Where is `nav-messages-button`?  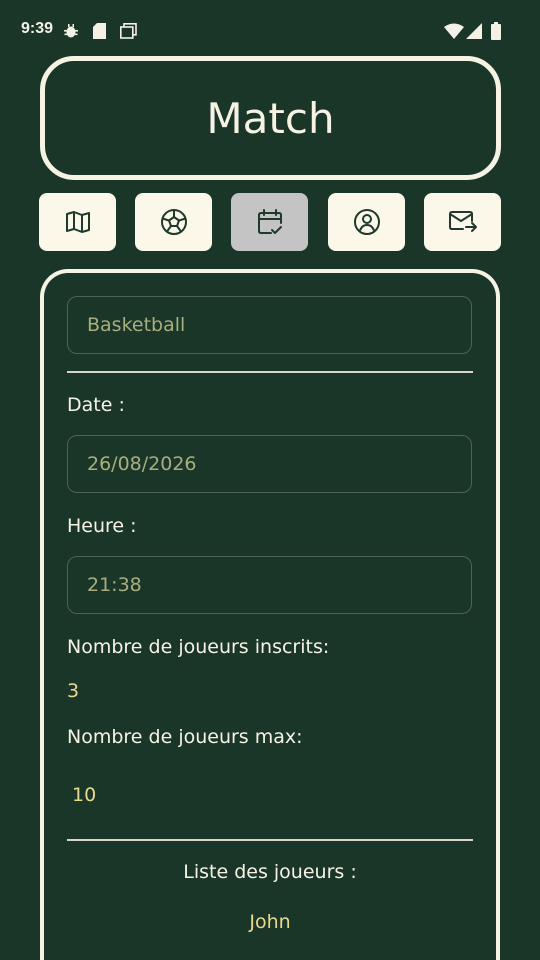 nav-messages-button is located at coordinates (462, 222).